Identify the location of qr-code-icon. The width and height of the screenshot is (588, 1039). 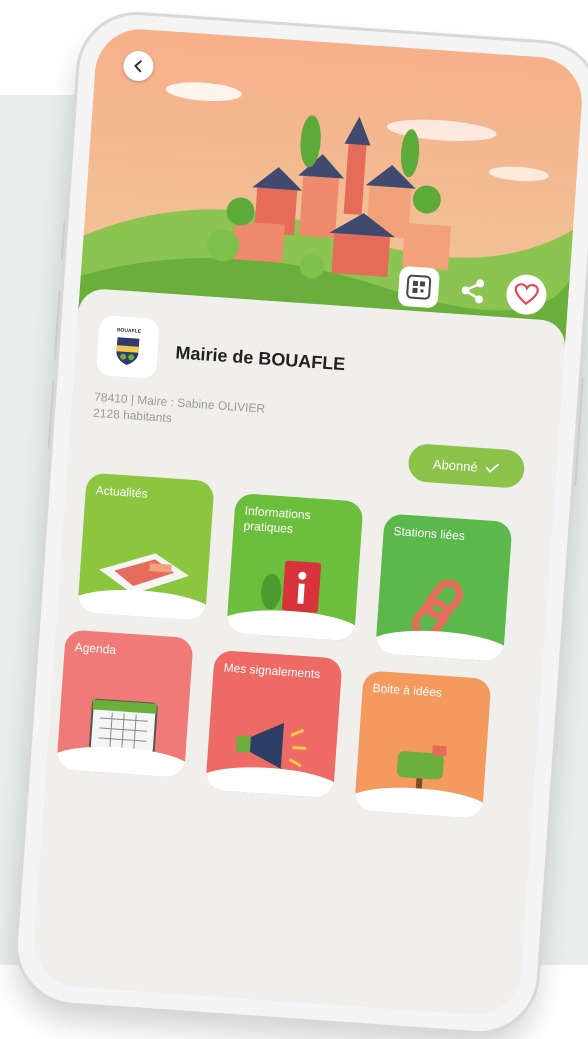
(419, 287).